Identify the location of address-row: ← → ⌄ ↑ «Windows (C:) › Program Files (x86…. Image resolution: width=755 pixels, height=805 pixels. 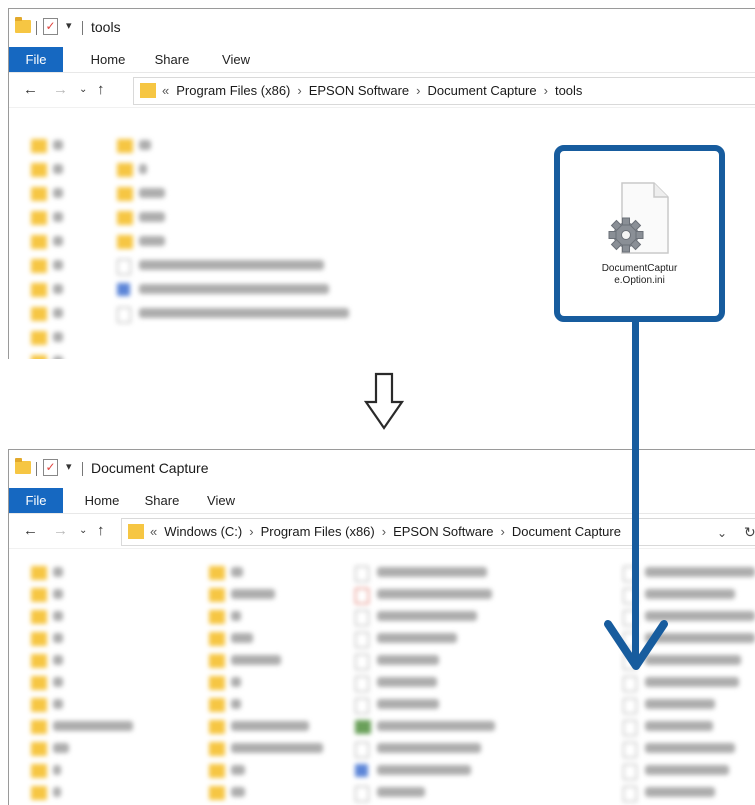
(382, 531).